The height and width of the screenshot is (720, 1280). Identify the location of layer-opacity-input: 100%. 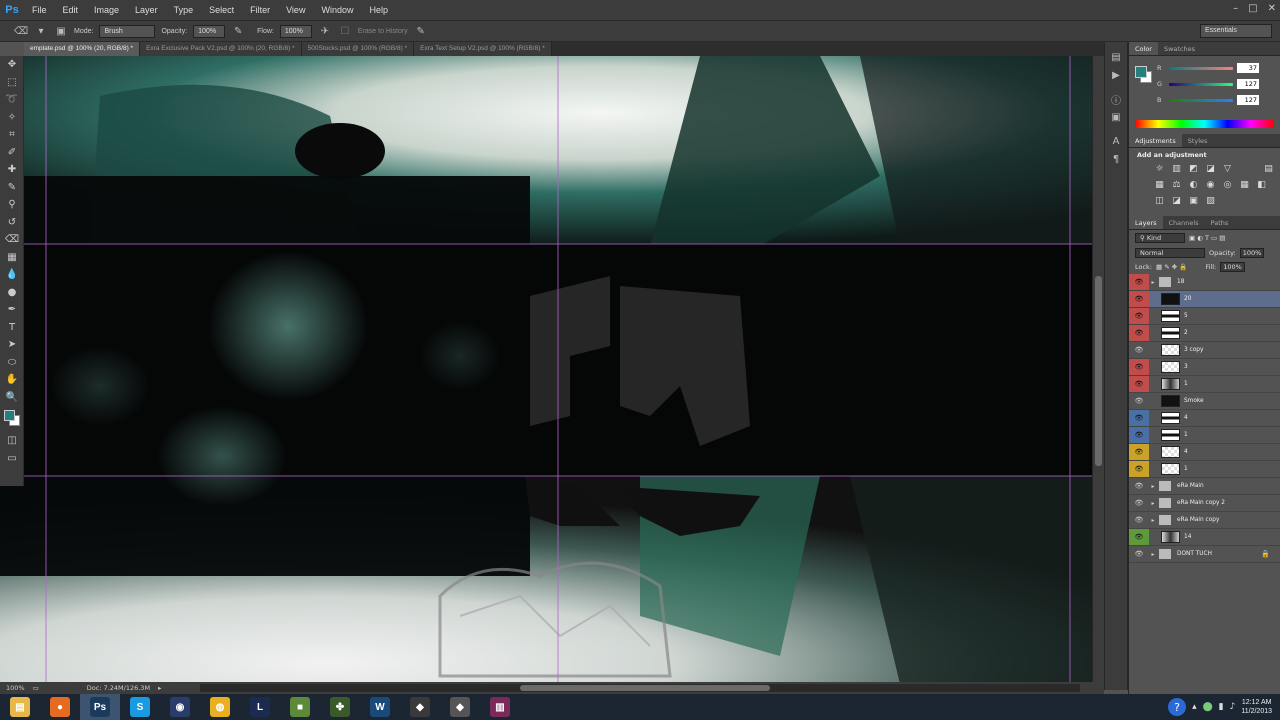
(1252, 253).